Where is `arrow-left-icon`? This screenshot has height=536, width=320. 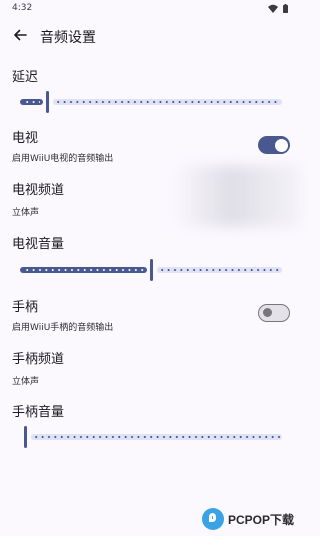 arrow-left-icon is located at coordinates (20, 36).